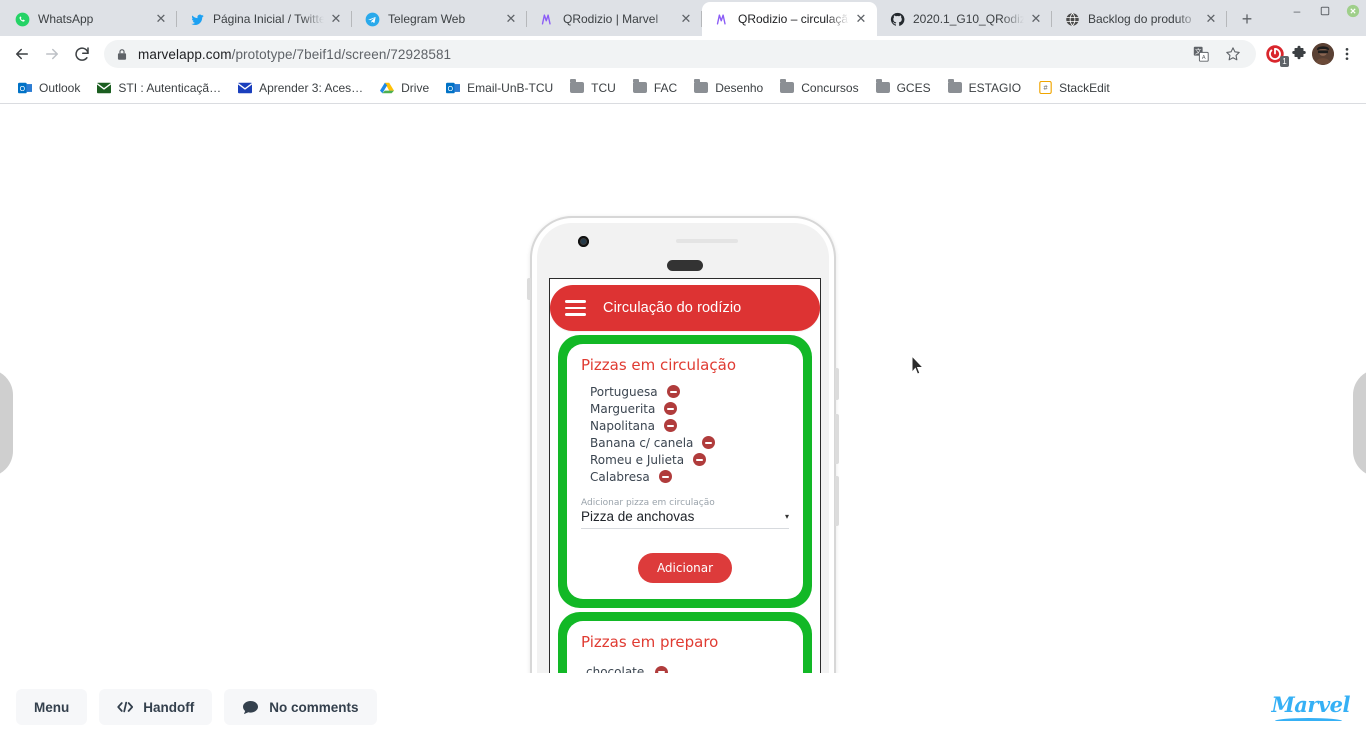  I want to click on bookmark-label: Email-UnB-TCU, so click(510, 87).